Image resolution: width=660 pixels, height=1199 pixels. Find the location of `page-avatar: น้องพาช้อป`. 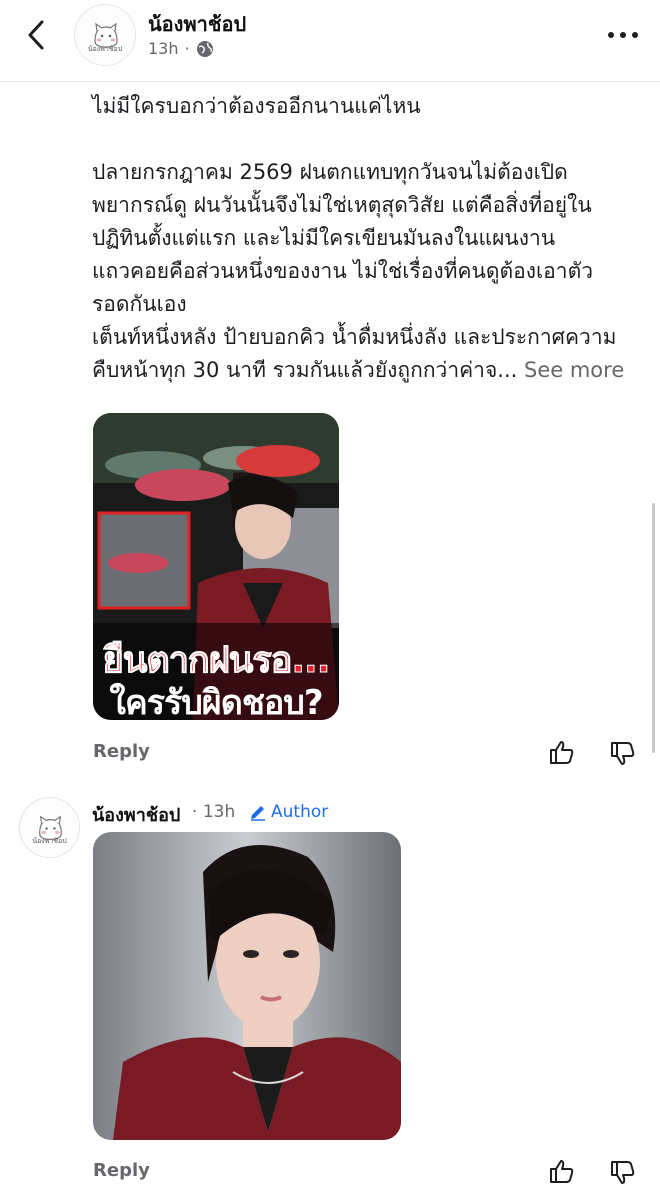

page-avatar: น้องพาช้อป is located at coordinates (105, 35).